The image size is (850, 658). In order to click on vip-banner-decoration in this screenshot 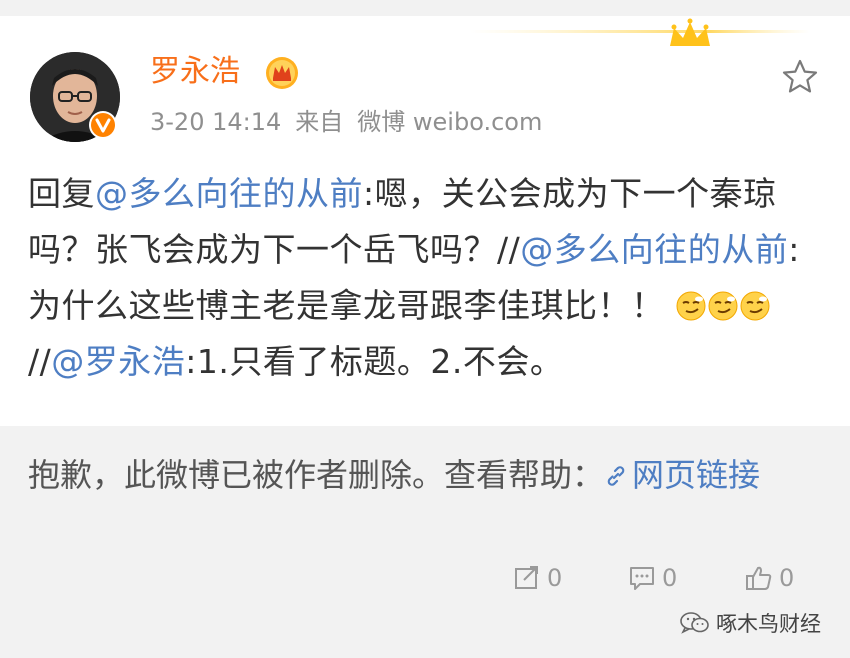, I will do `click(640, 32)`.